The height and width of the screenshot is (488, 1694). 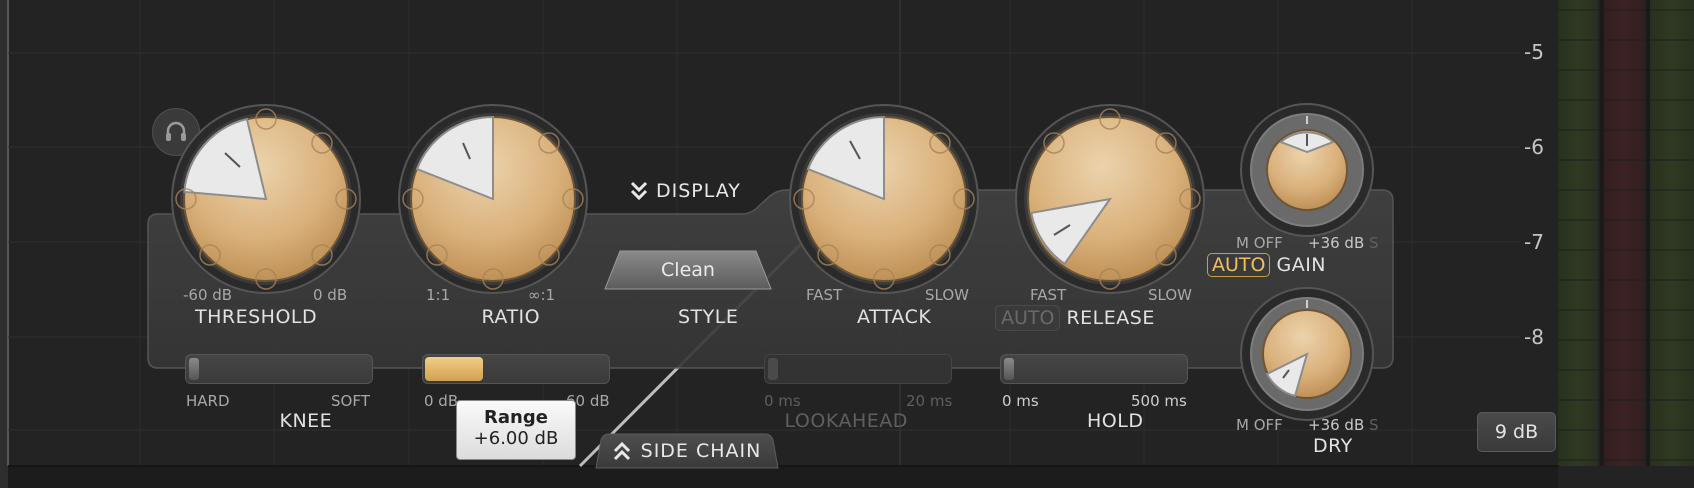 I want to click on side-chain-toggle-button: SIDE CHAIN, so click(x=687, y=451).